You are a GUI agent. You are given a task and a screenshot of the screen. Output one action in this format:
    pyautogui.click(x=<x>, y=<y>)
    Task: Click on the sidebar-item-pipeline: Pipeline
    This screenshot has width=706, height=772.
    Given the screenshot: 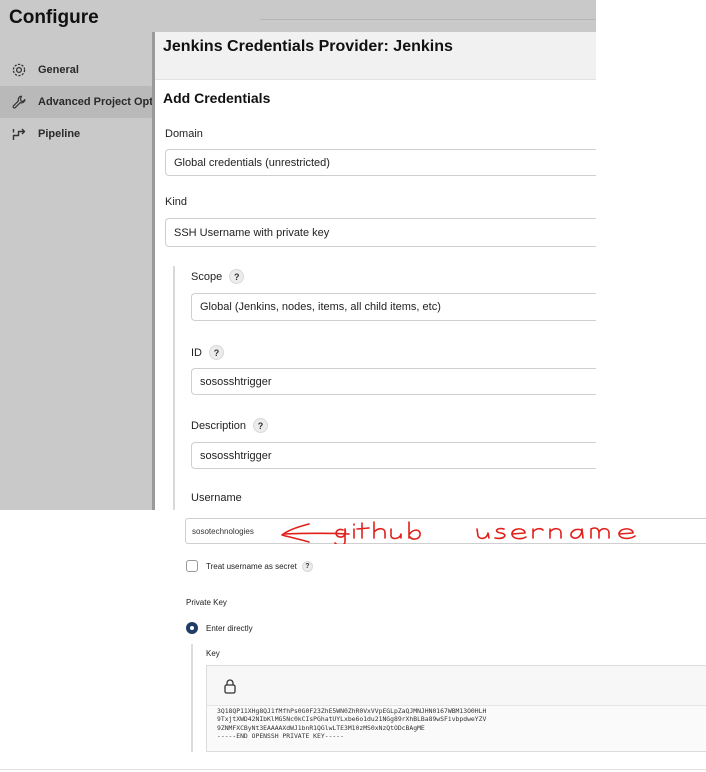 What is the action you would take?
    pyautogui.click(x=77, y=134)
    